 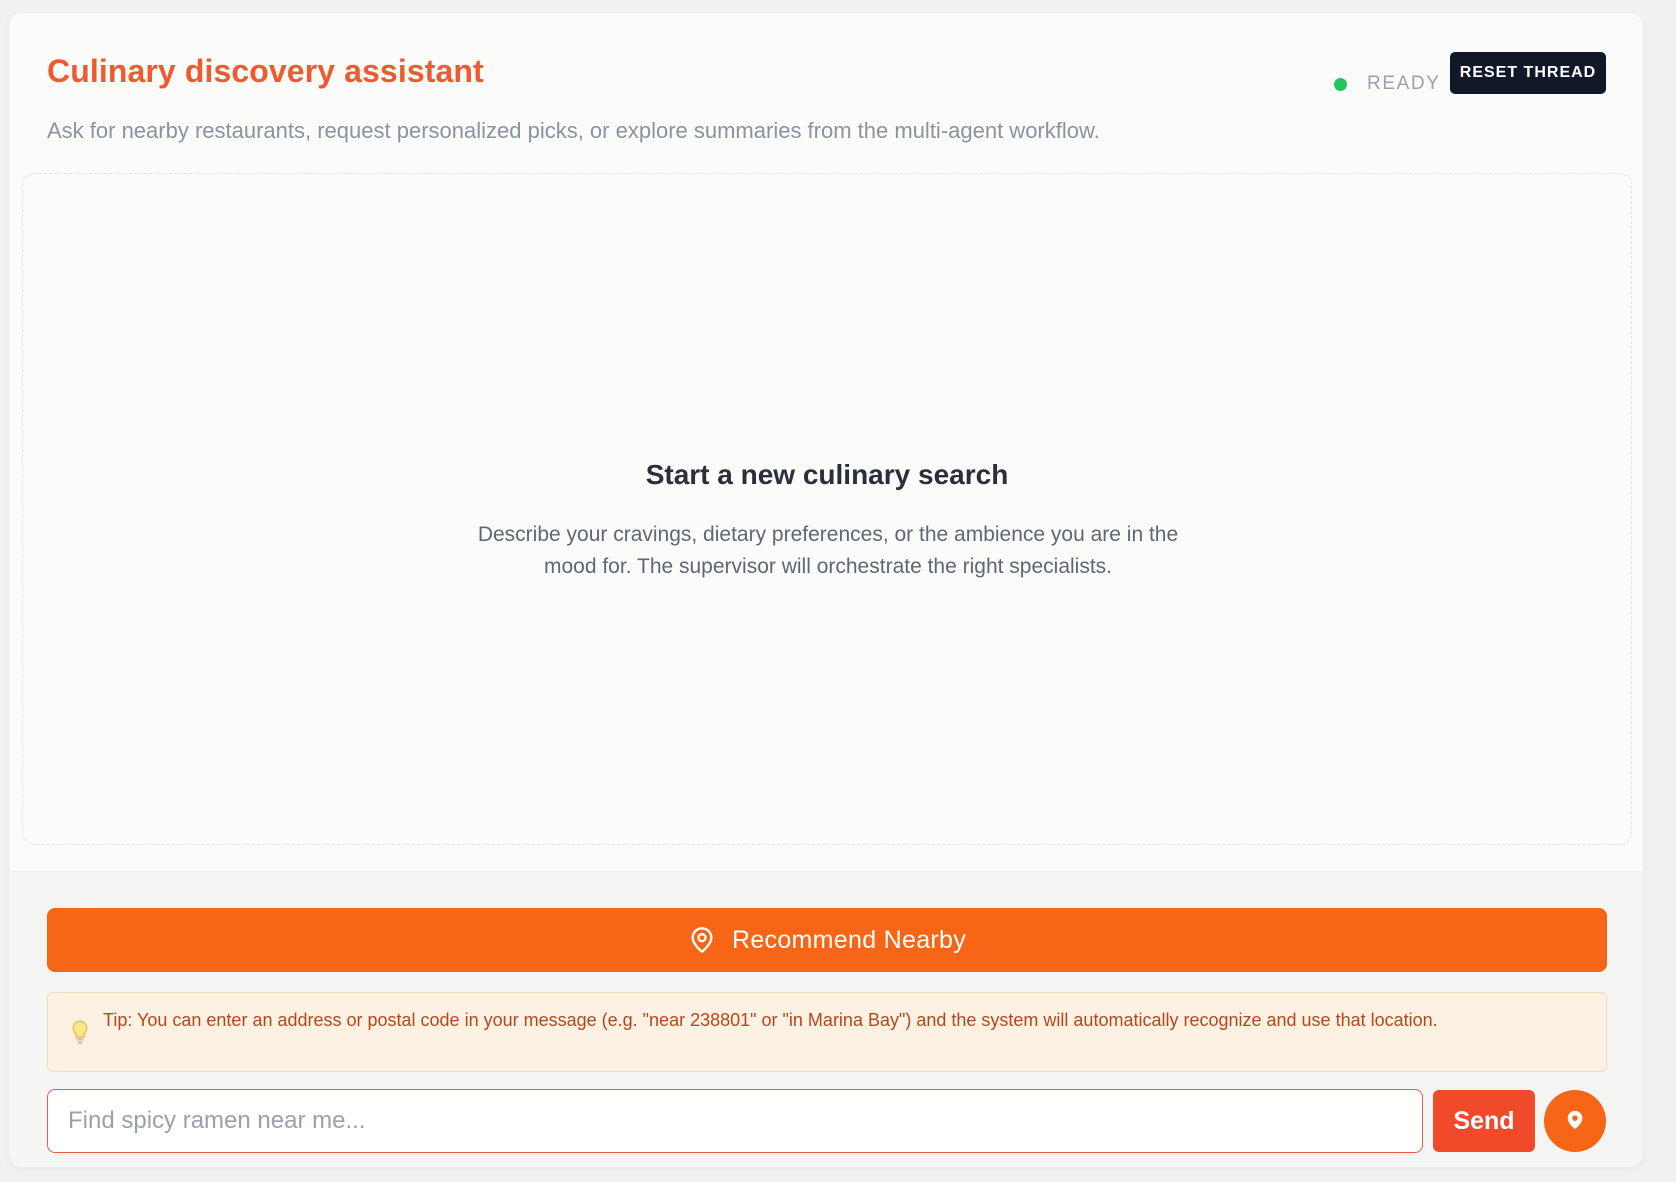 I want to click on send-button: Send, so click(x=1484, y=1121).